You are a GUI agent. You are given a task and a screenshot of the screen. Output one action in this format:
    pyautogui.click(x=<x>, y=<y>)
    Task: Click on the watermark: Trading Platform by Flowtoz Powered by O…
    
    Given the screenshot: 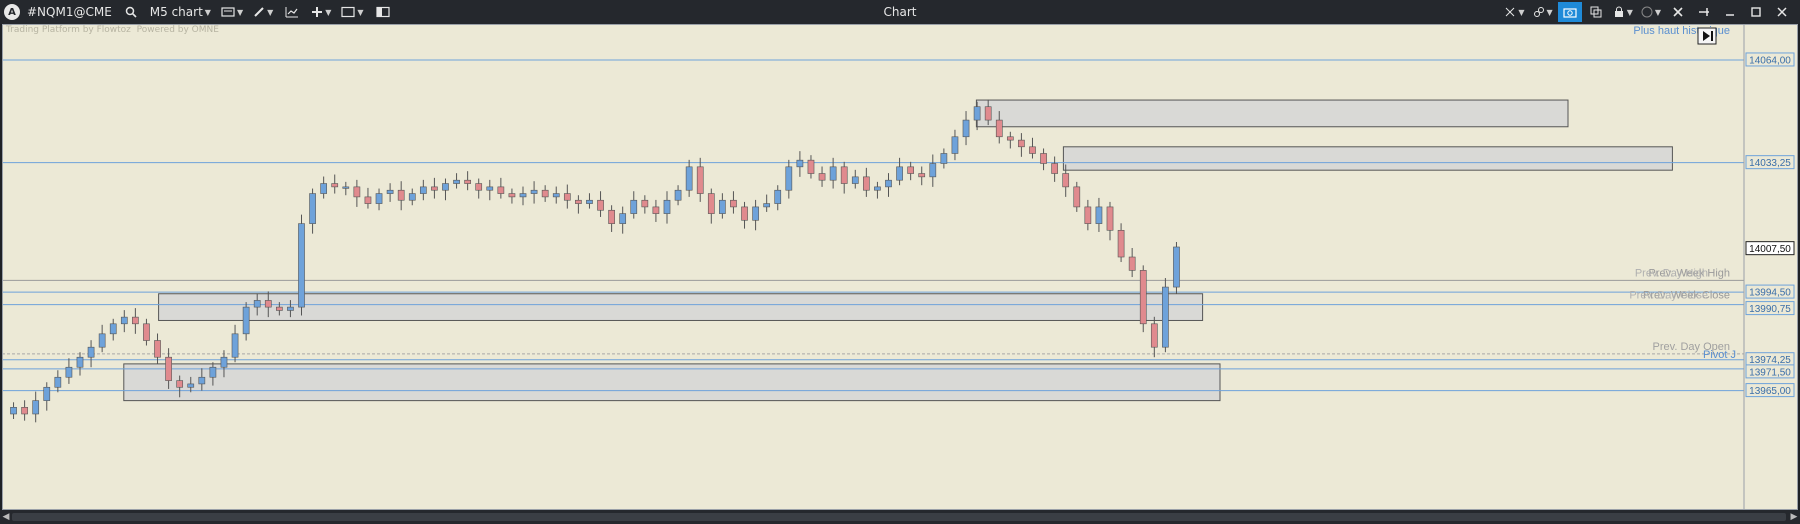 What is the action you would take?
    pyautogui.click(x=112, y=30)
    